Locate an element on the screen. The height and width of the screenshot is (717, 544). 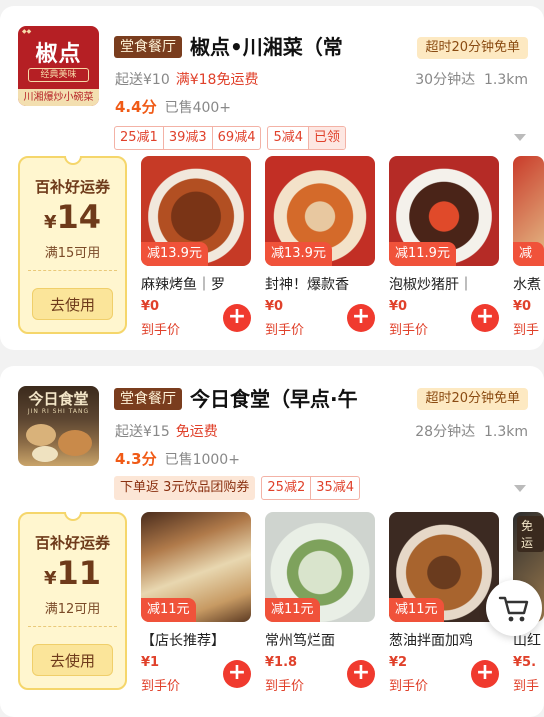
coupon-notch is located at coordinates (73, 160).